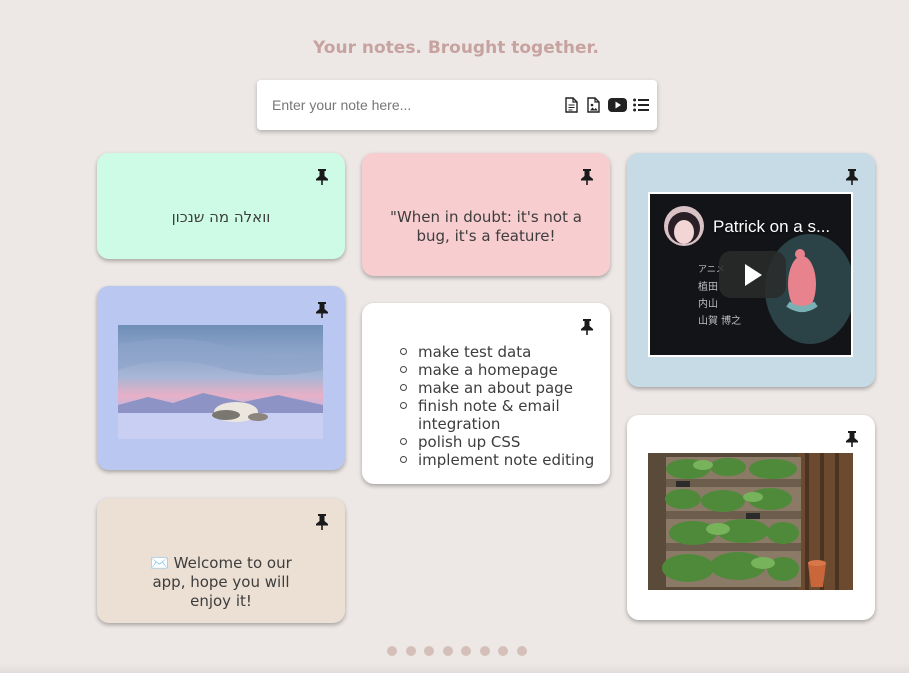  I want to click on list-note-icon, so click(640, 104).